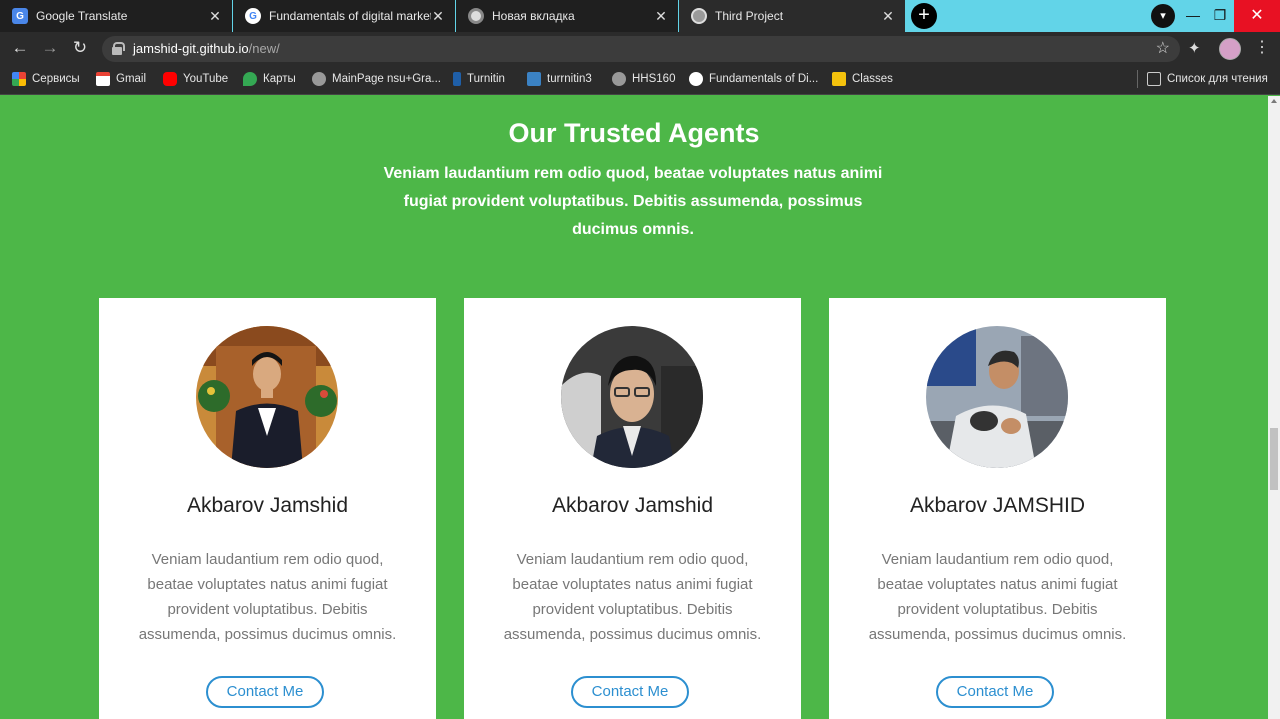 The width and height of the screenshot is (1280, 719). I want to click on bookmarks-divider, so click(1137, 79).